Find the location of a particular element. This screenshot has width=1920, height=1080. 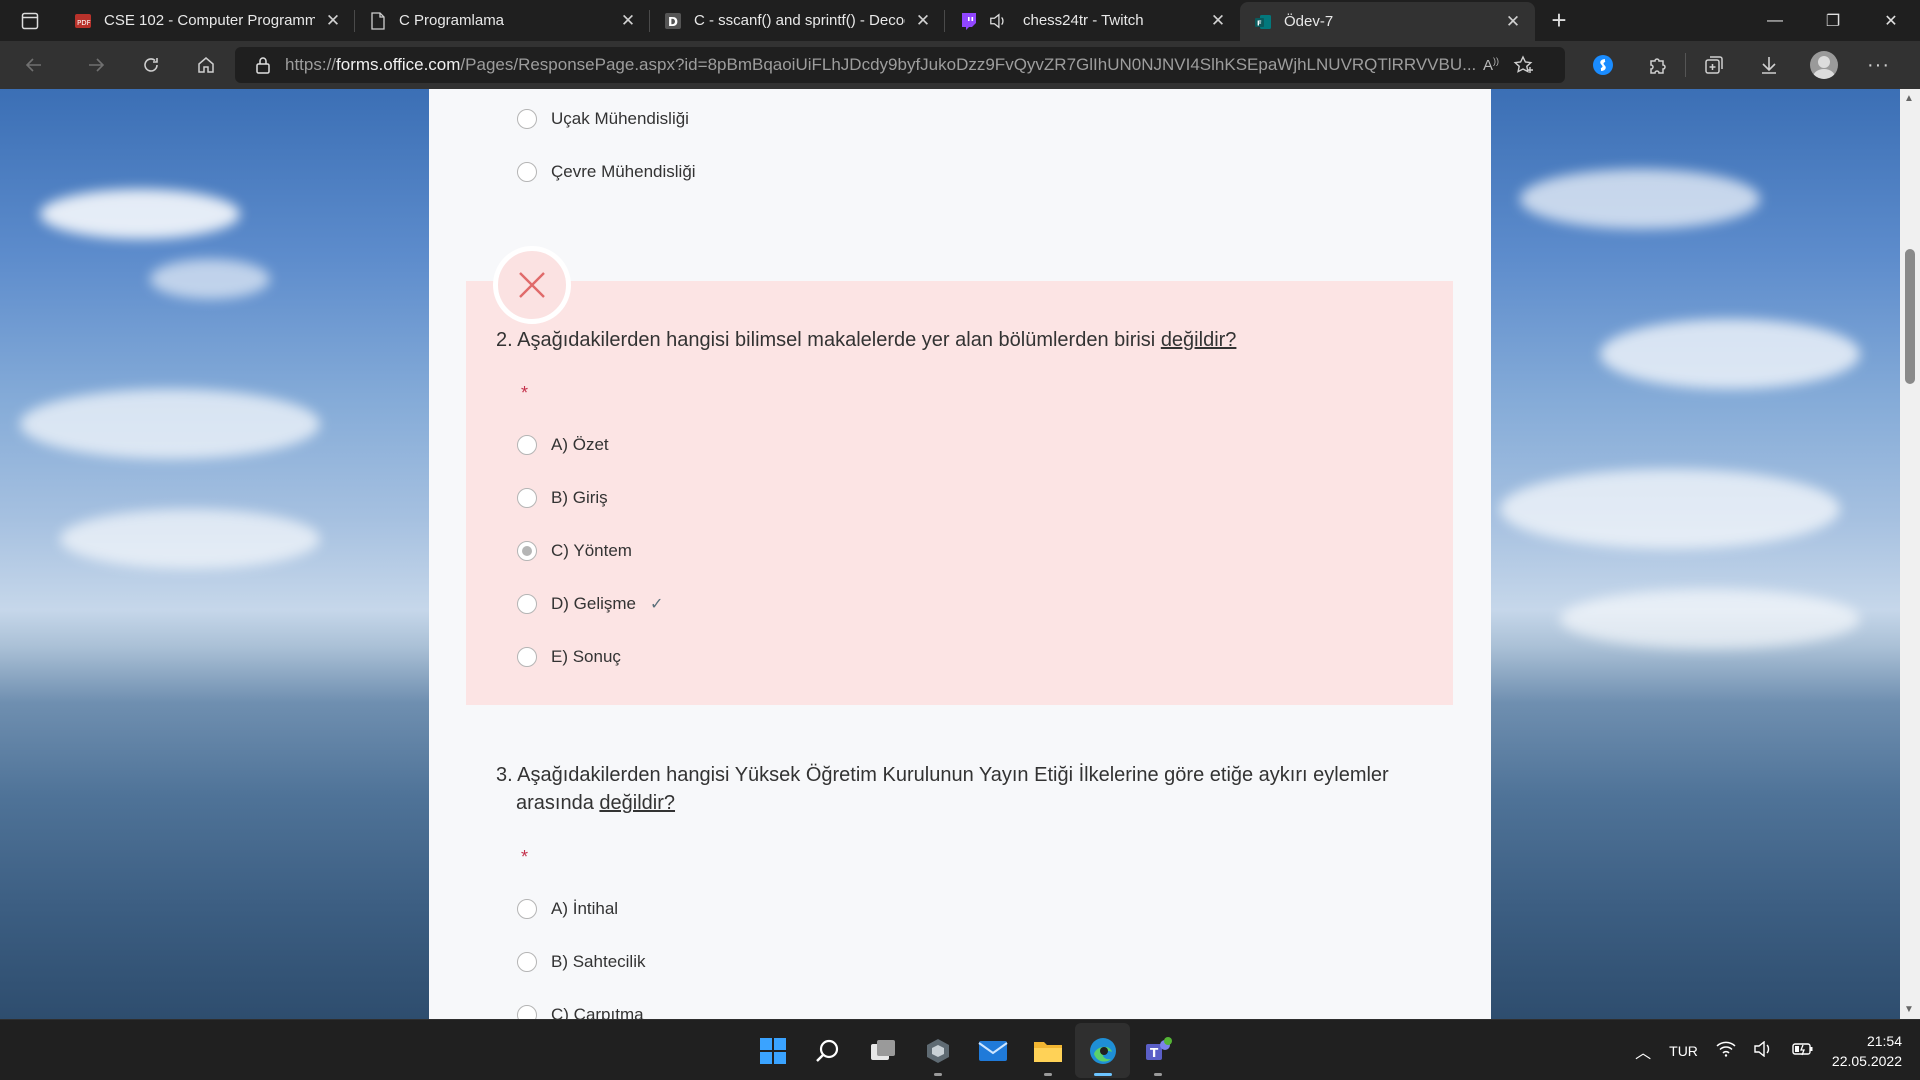

windows-logo-icon is located at coordinates (772, 1050).